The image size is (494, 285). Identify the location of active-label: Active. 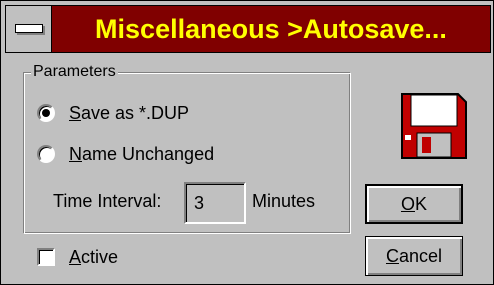
(94, 256).